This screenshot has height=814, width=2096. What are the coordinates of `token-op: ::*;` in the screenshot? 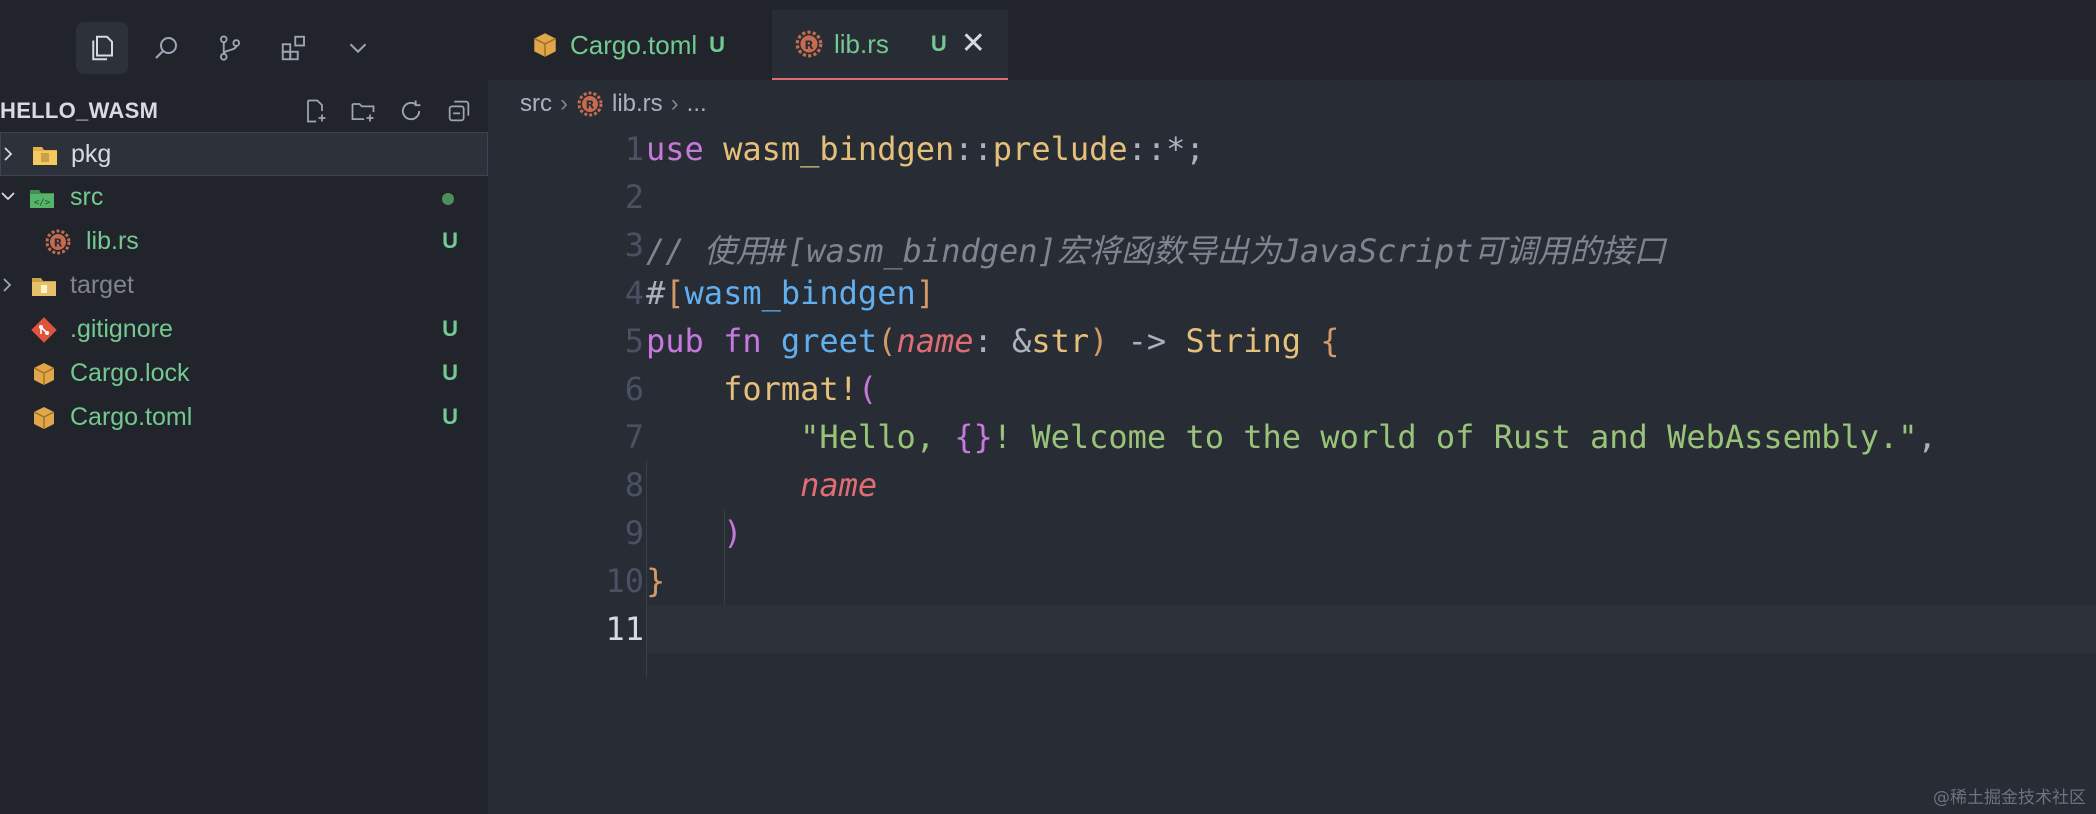 It's located at (1166, 149).